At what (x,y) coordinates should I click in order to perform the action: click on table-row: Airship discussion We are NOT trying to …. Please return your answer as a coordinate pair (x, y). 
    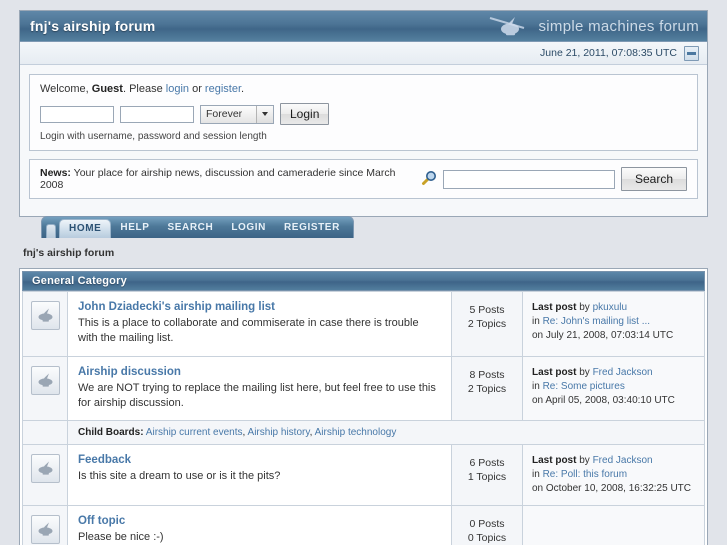
    Looking at the image, I should click on (363, 388).